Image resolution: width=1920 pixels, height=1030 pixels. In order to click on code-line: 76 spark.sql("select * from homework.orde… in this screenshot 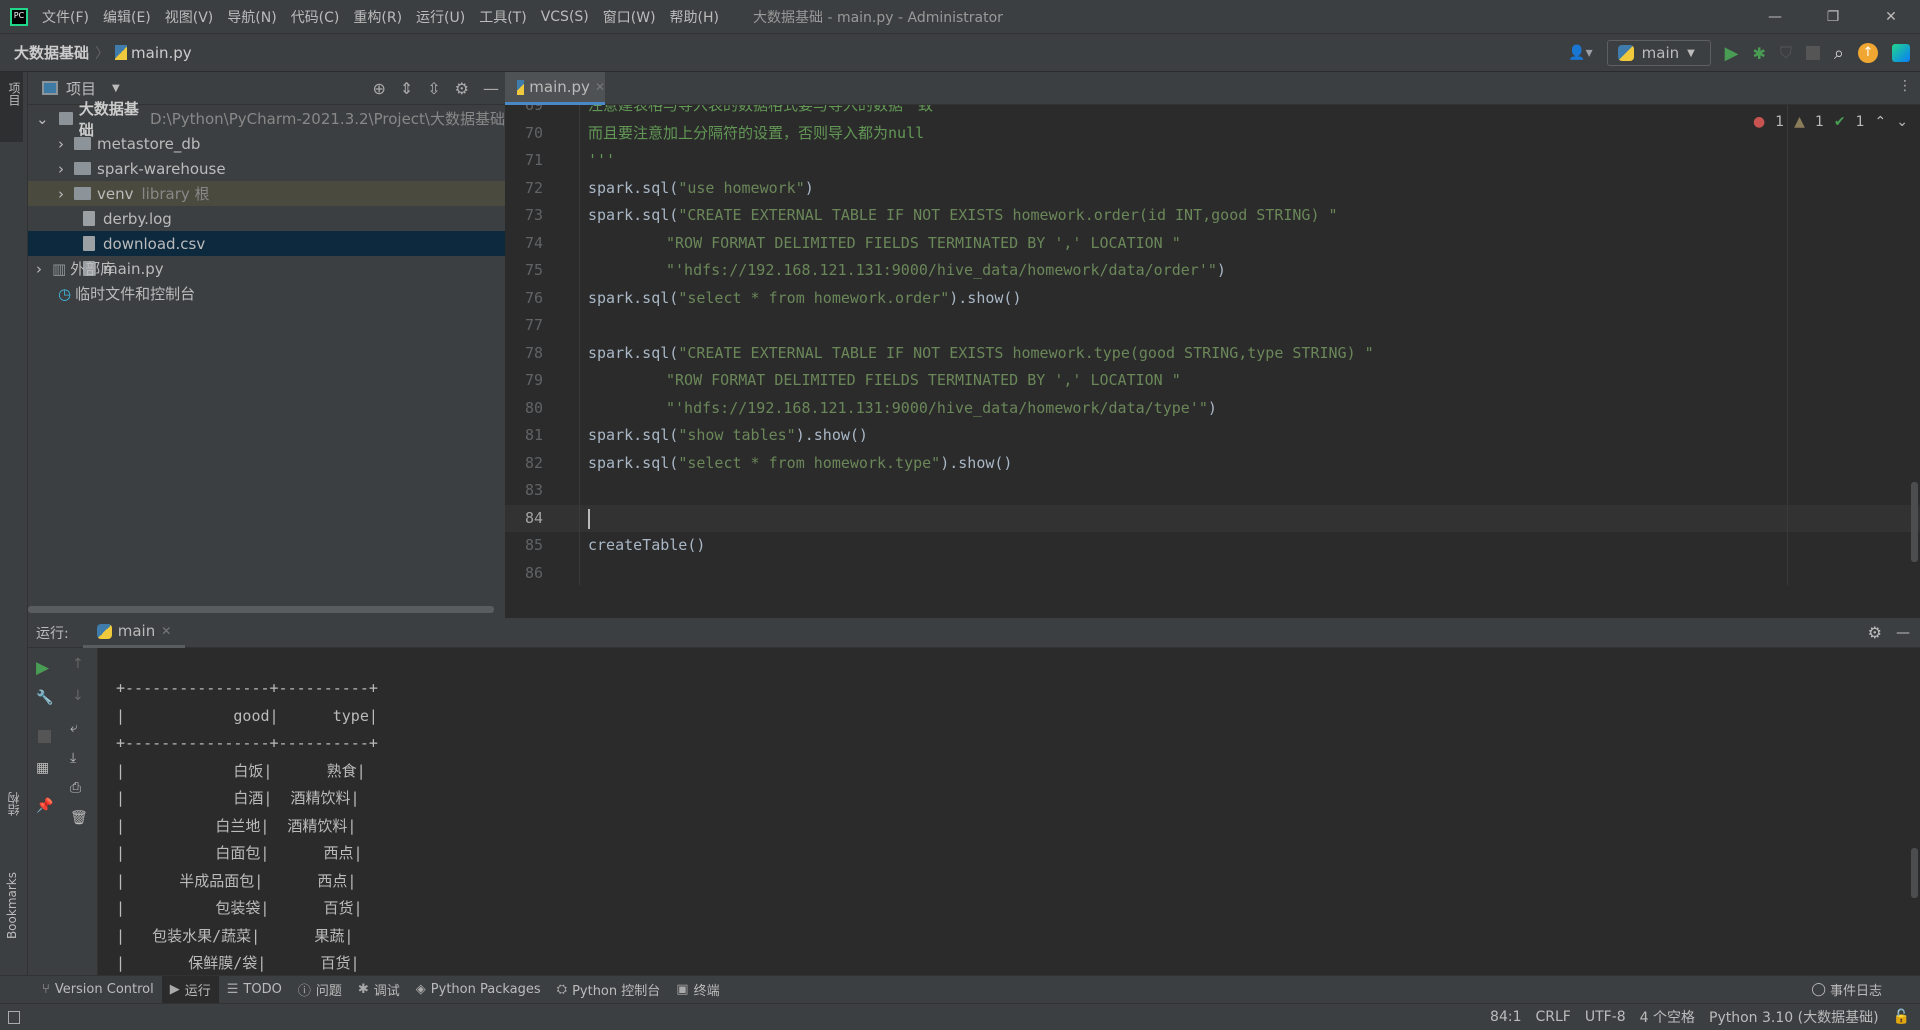, I will do `click(1212, 299)`.